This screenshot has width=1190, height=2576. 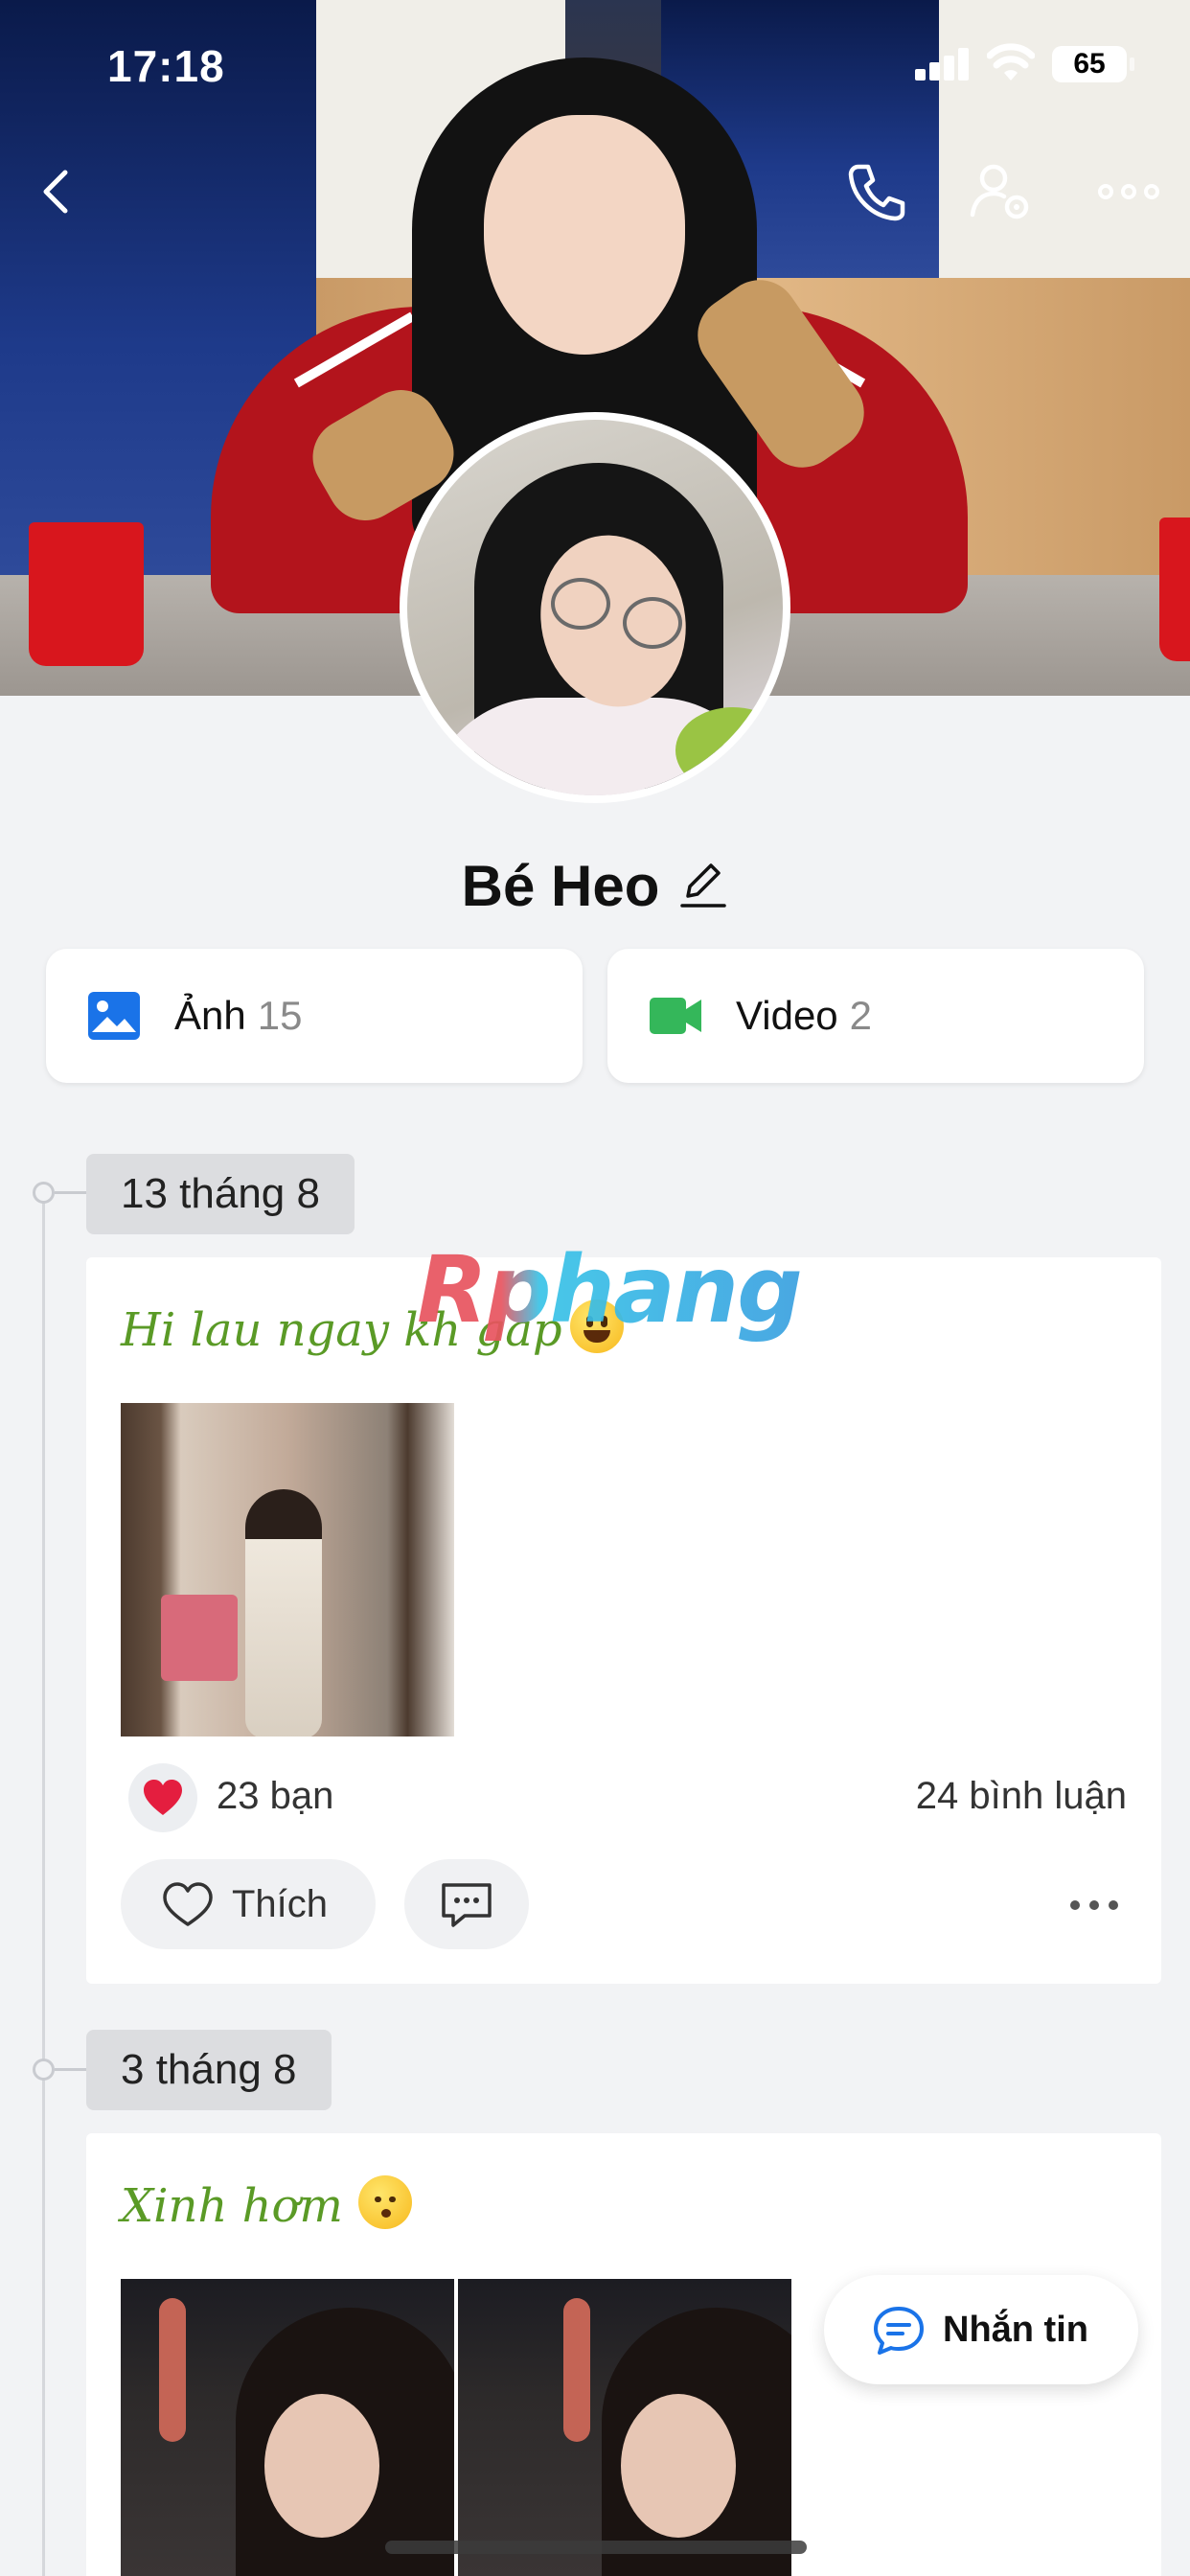 I want to click on edit-name-button, so click(x=702, y=882).